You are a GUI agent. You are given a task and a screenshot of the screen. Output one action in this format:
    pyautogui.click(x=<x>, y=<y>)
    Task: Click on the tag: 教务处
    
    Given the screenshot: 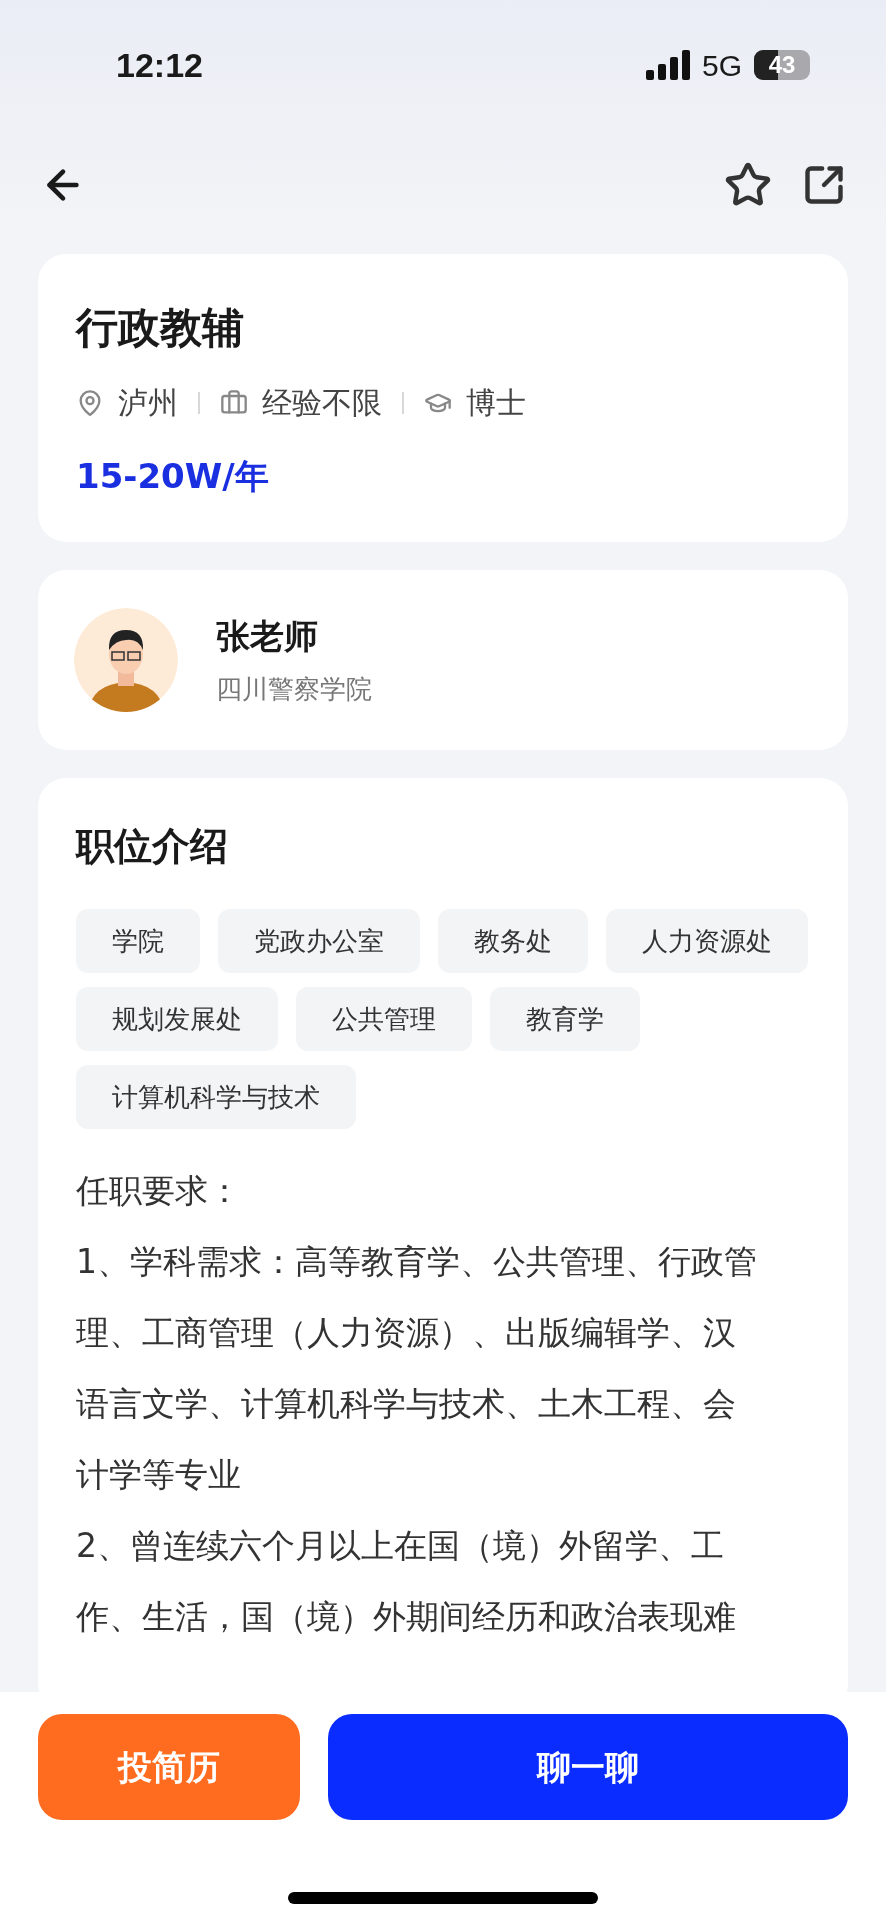 What is the action you would take?
    pyautogui.click(x=513, y=941)
    